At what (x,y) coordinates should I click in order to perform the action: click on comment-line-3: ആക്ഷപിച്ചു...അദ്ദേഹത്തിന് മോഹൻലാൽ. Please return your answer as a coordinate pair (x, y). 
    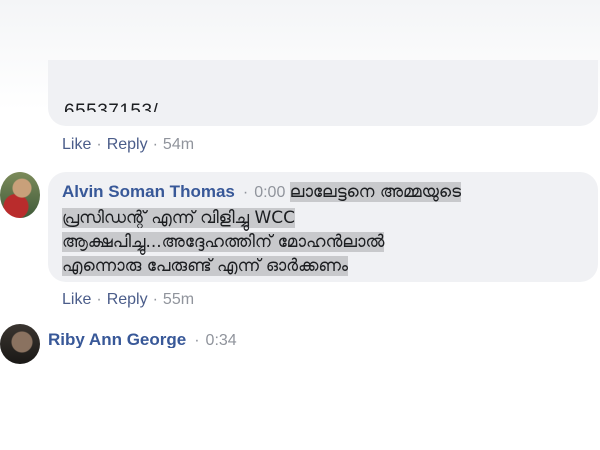
    Looking at the image, I should click on (223, 242).